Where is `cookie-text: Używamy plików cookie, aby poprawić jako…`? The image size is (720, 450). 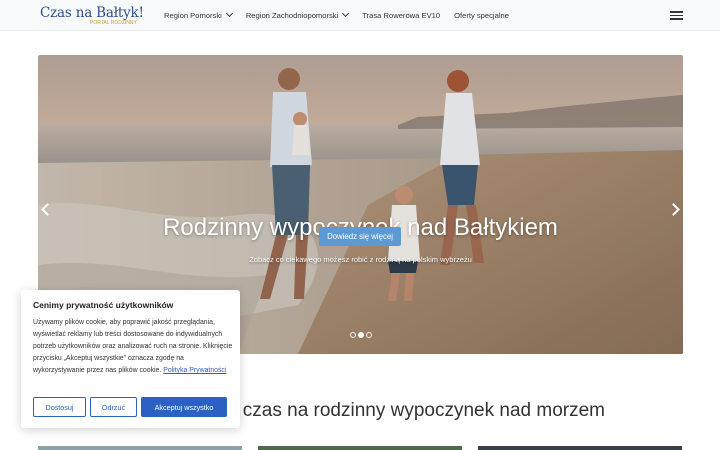 cookie-text: Używamy plików cookie, aby poprawić jako… is located at coordinates (133, 347).